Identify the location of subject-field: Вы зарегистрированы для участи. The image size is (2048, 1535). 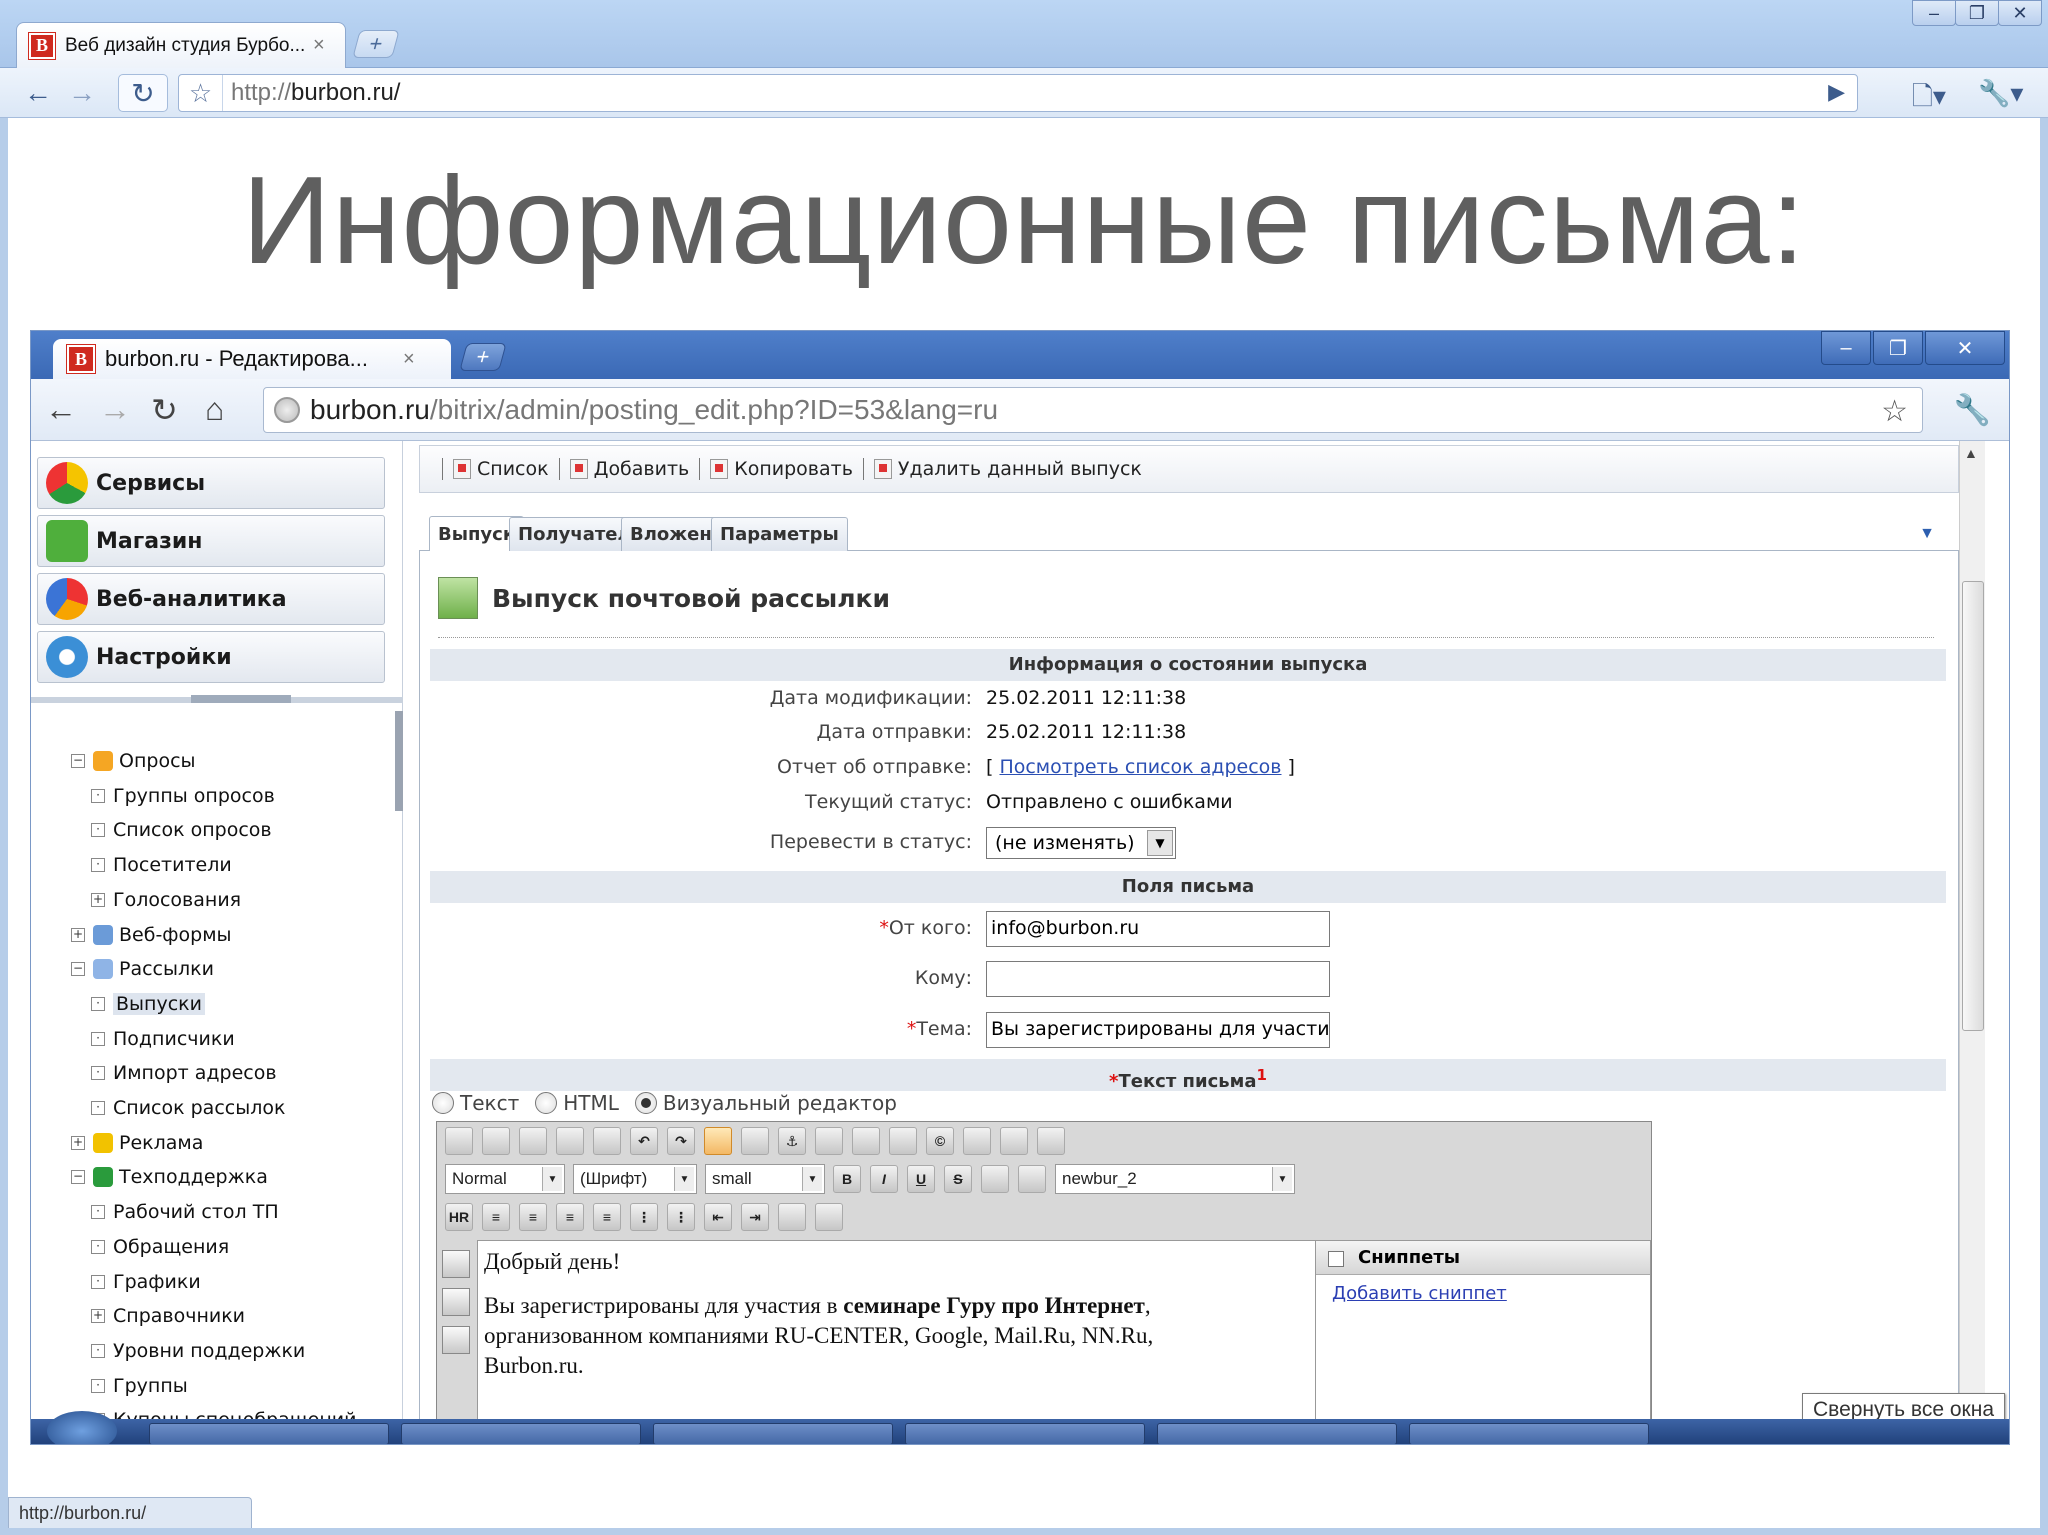
(1158, 1030).